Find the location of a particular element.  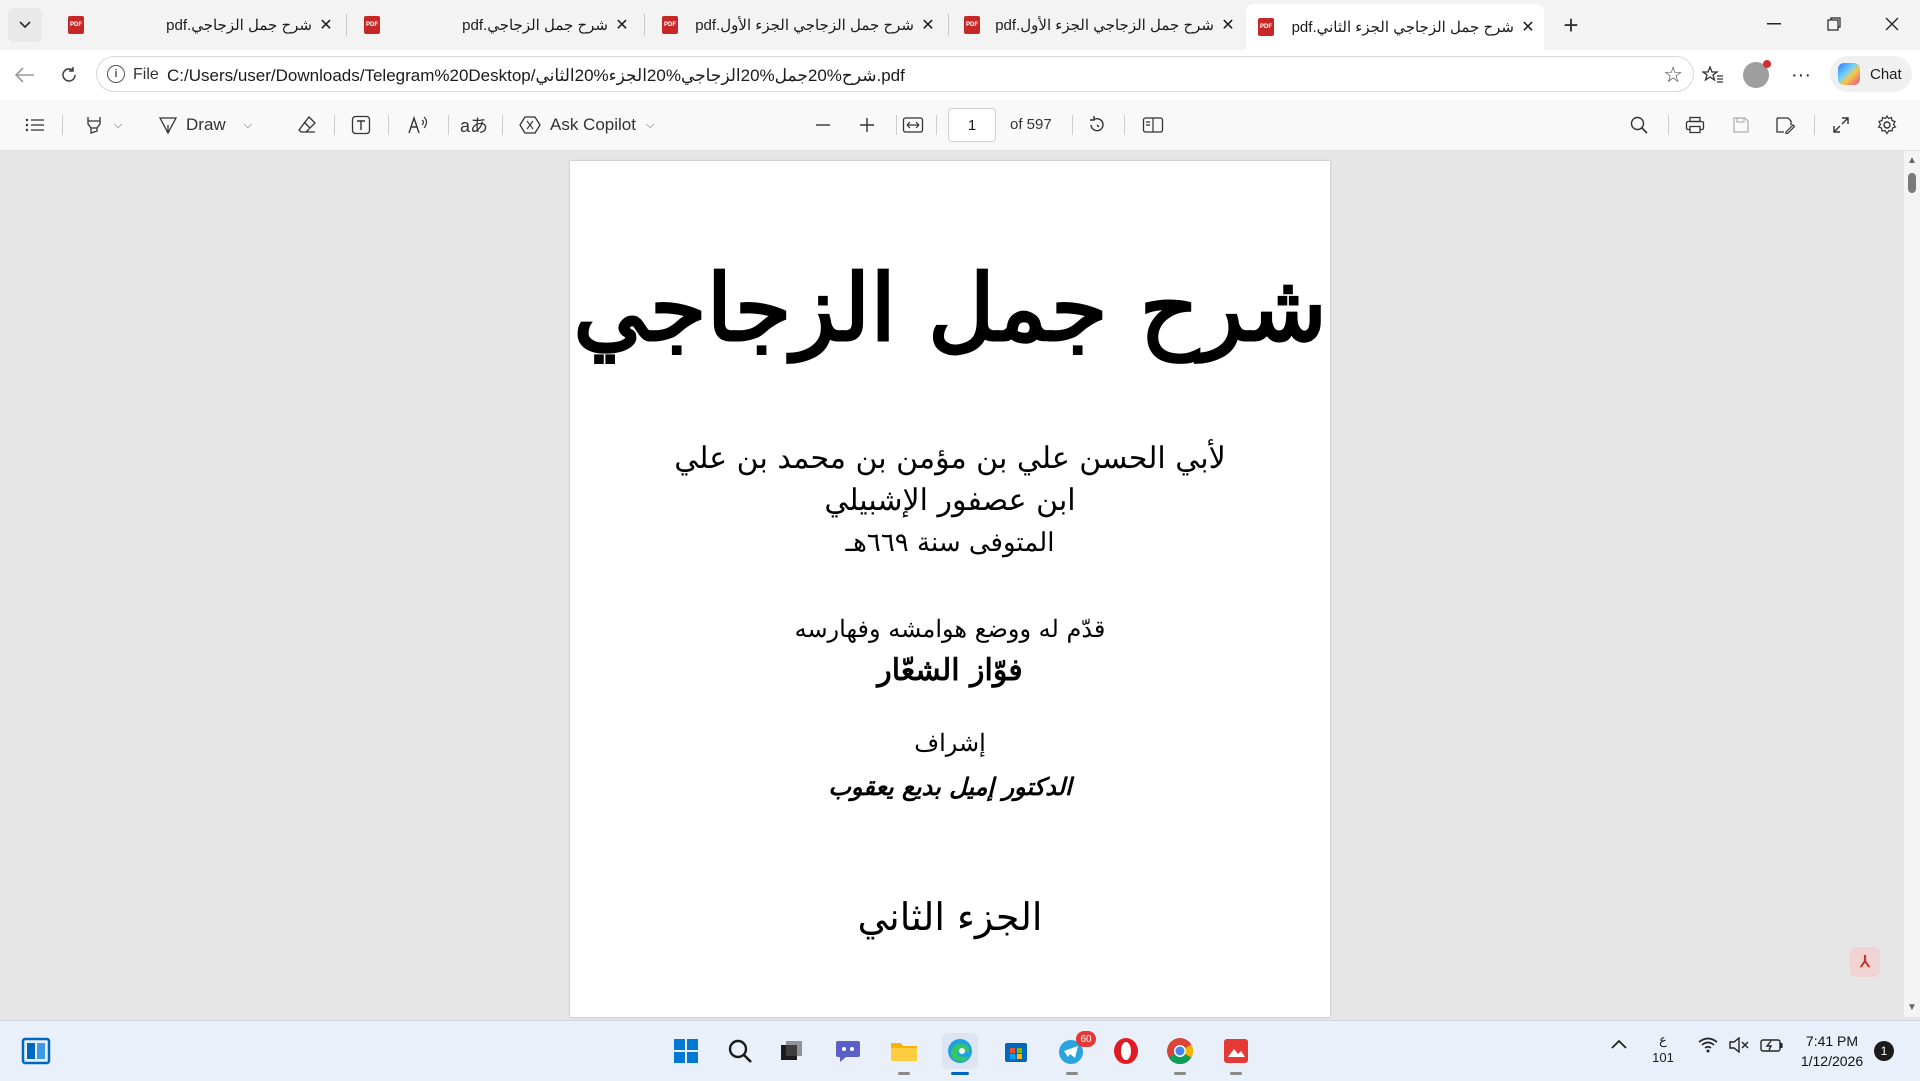

page-view-icon is located at coordinates (1153, 125).